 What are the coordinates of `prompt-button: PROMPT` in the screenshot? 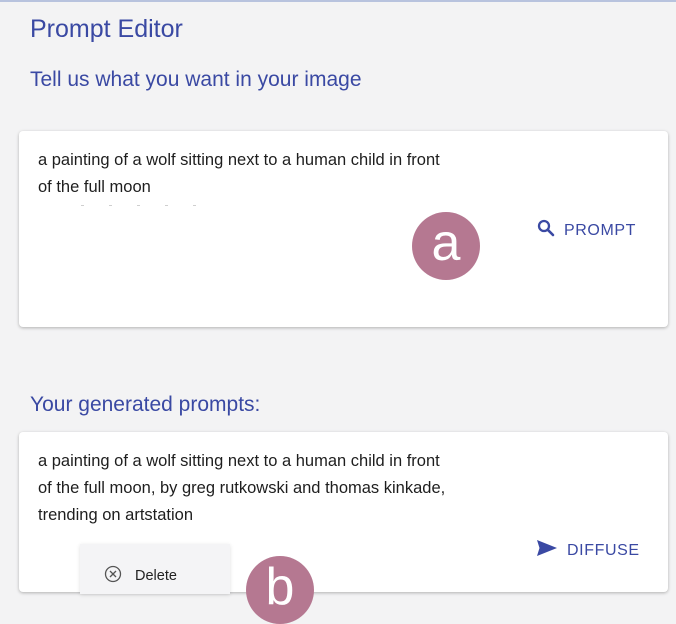 It's located at (586, 230).